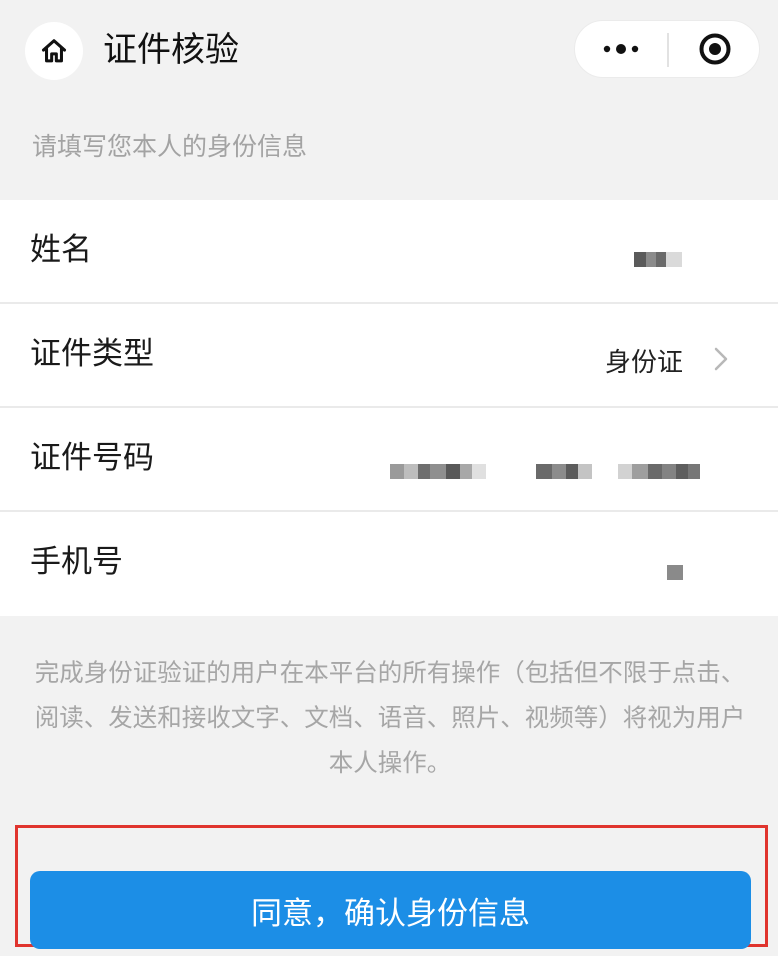 This screenshot has height=956, width=778. What do you see at coordinates (721, 359) in the screenshot?
I see `chevron-right-icon` at bounding box center [721, 359].